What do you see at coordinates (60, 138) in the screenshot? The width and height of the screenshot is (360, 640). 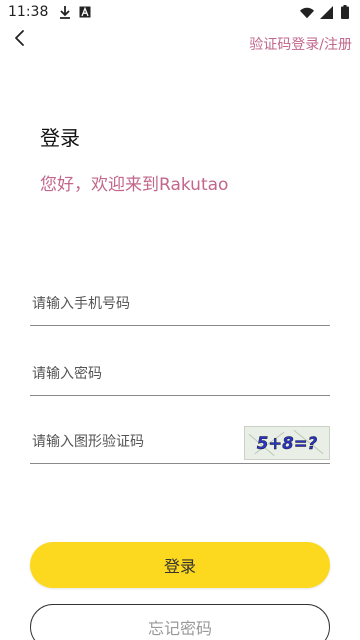 I see `page-title: 登录` at bounding box center [60, 138].